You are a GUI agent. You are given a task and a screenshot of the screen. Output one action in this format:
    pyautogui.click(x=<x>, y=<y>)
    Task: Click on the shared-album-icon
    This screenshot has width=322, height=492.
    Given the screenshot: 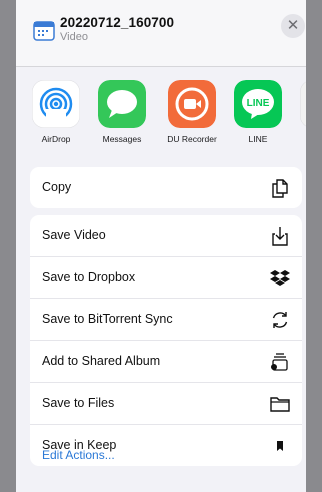 What is the action you would take?
    pyautogui.click(x=279, y=362)
    